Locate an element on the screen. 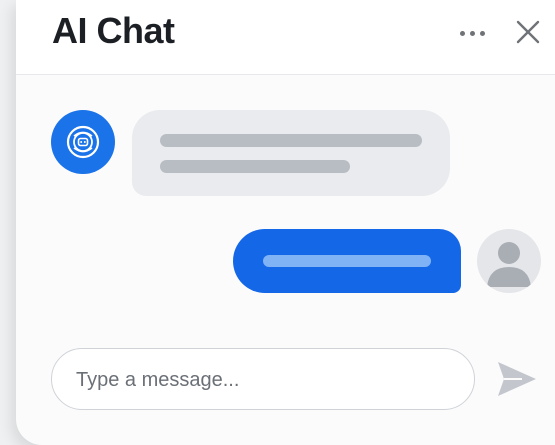 This screenshot has width=555, height=445. send-button is located at coordinates (516, 379).